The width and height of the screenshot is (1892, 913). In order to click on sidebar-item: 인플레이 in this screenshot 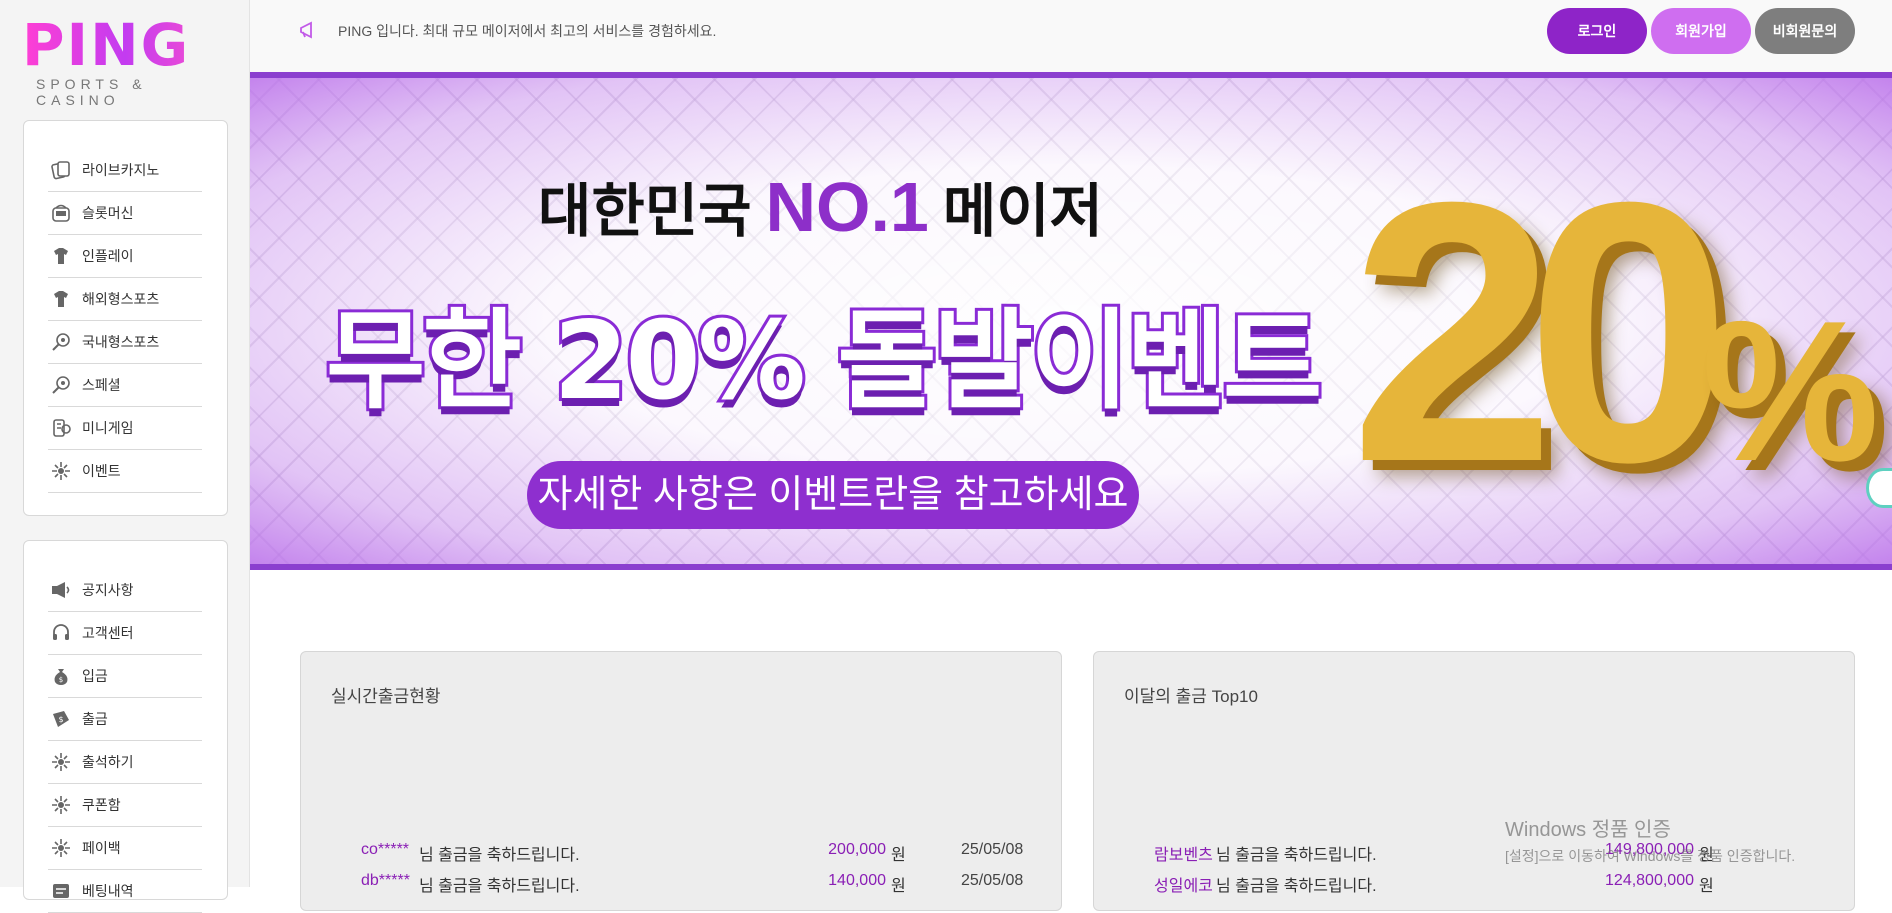, I will do `click(125, 256)`.